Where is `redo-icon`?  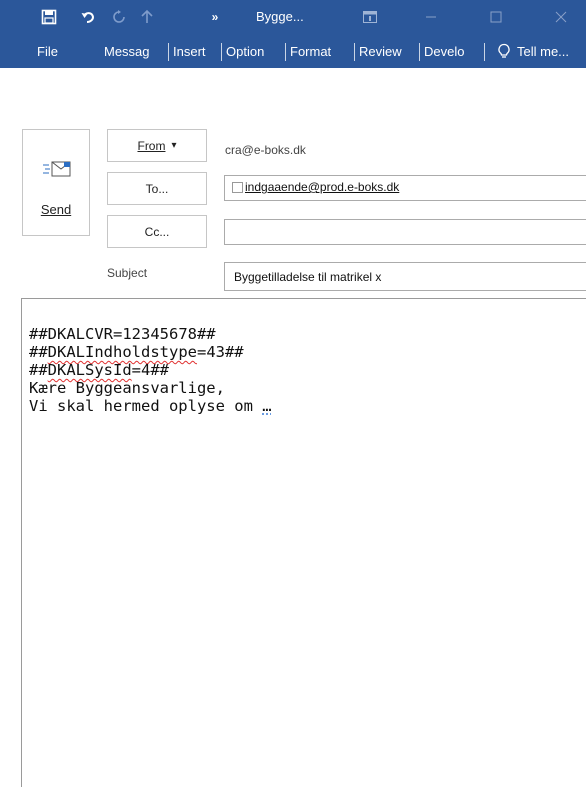 redo-icon is located at coordinates (119, 17).